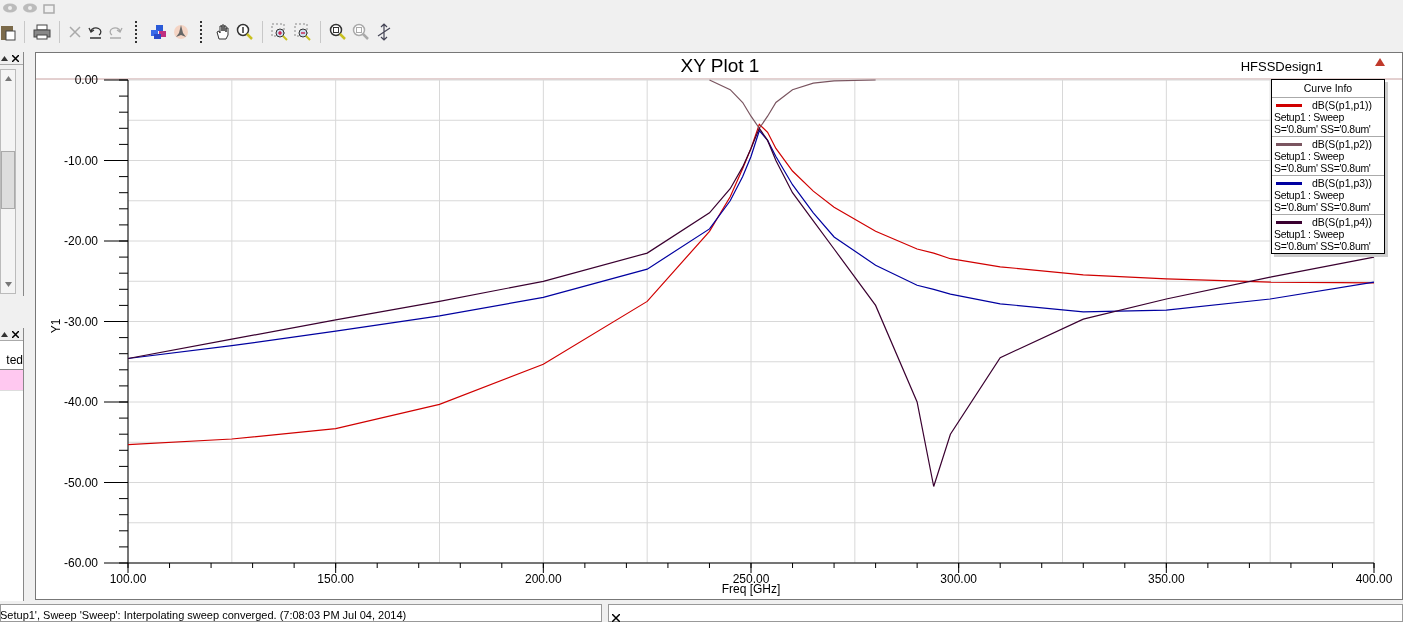 The width and height of the screenshot is (1403, 622). Describe the element at coordinates (1380, 62) in the screenshot. I see `warning-icon` at that location.